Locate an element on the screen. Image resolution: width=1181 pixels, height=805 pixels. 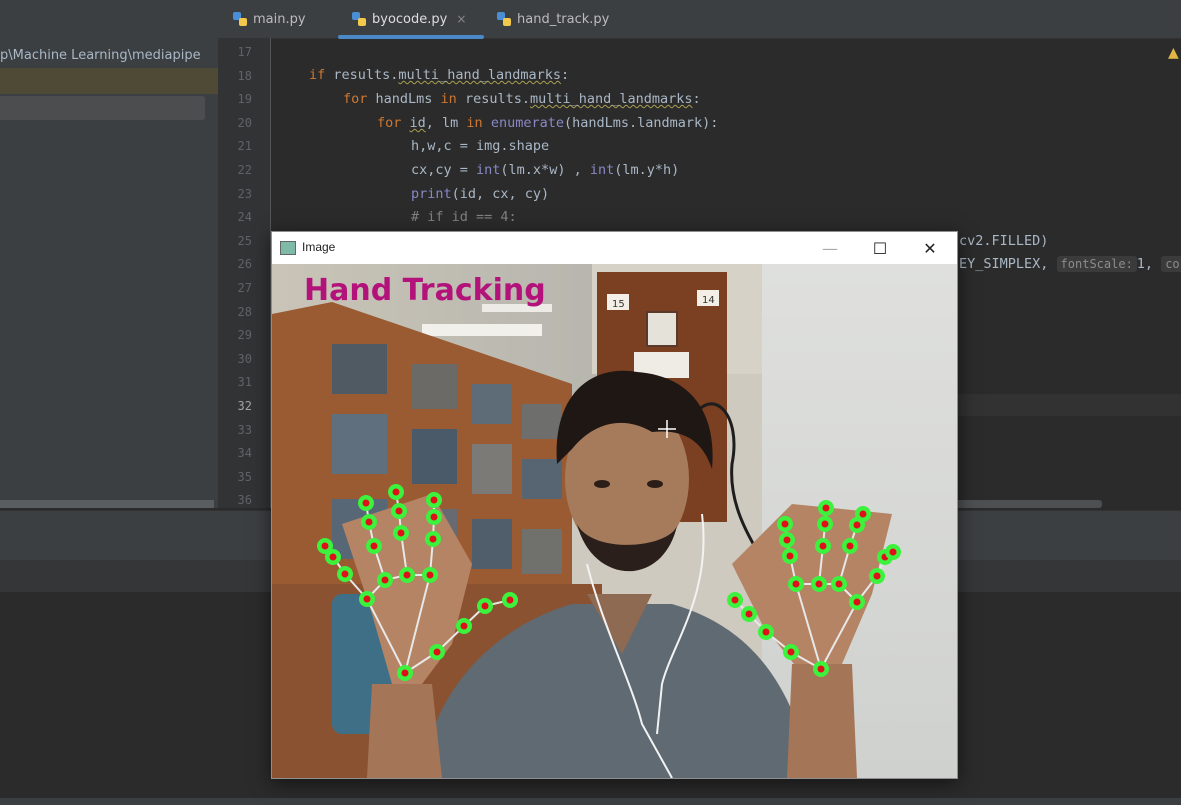
line-number: 31 is located at coordinates (244, 382).